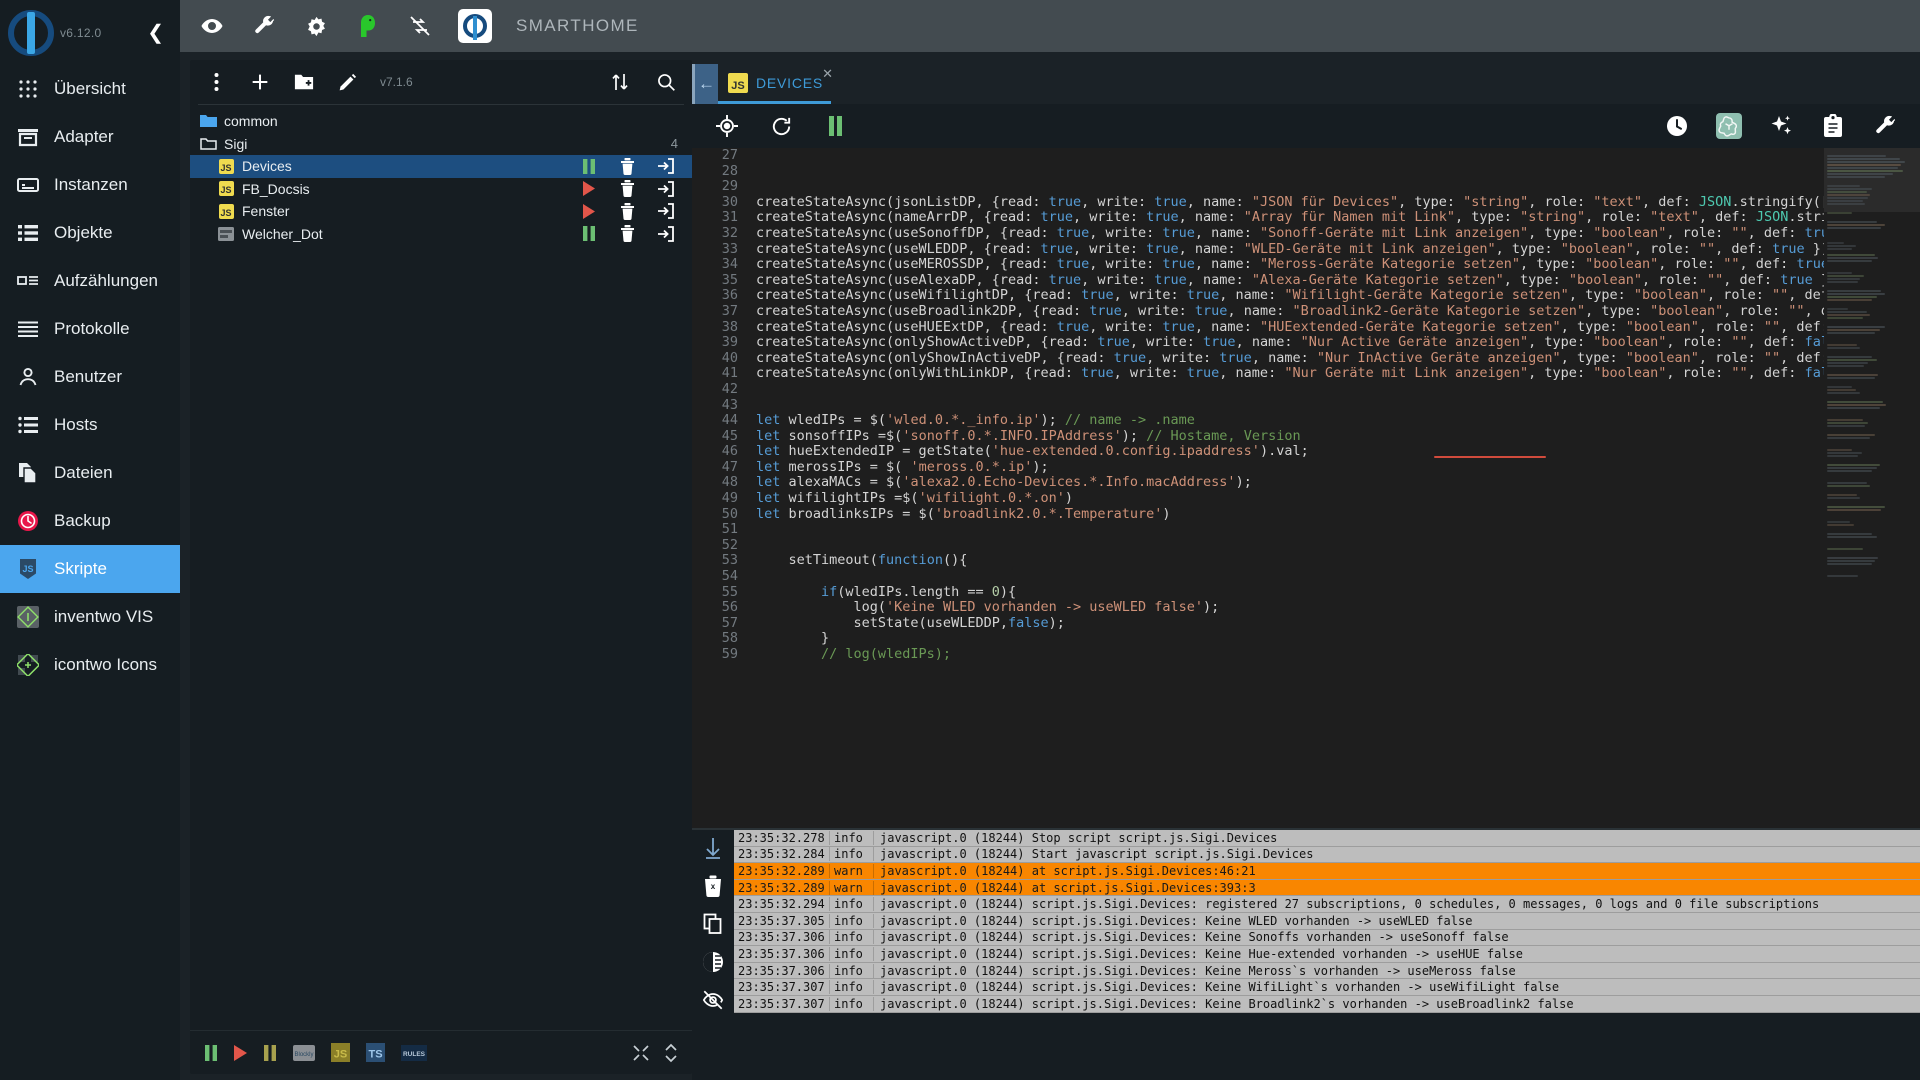 The width and height of the screenshot is (1920, 1080). Describe the element at coordinates (1781, 126) in the screenshot. I see `sparkles-icon` at that location.